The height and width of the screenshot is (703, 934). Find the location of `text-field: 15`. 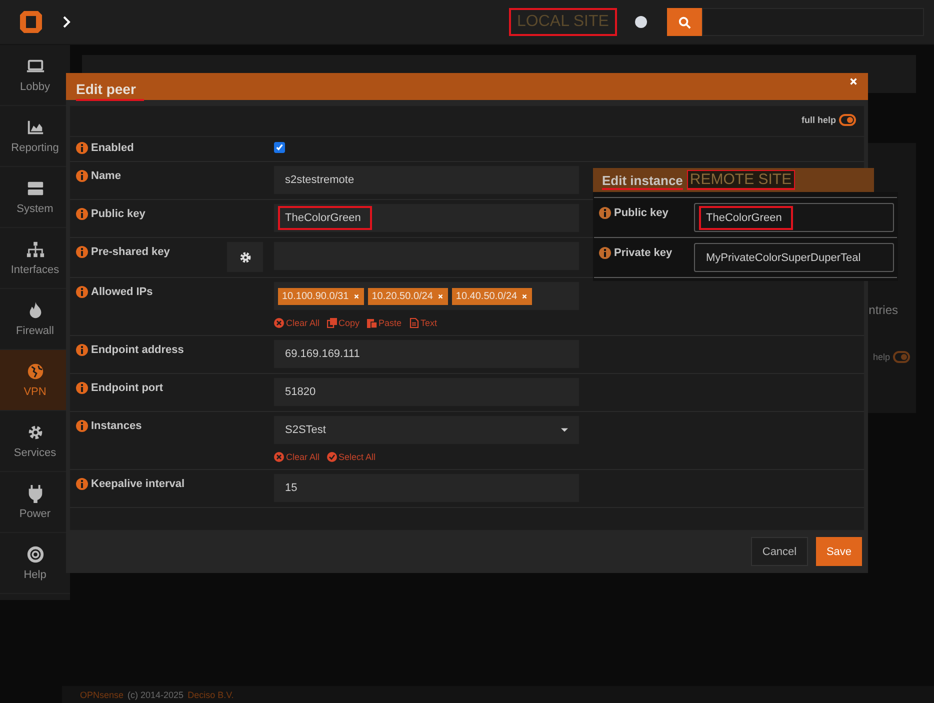

text-field: 15 is located at coordinates (426, 488).